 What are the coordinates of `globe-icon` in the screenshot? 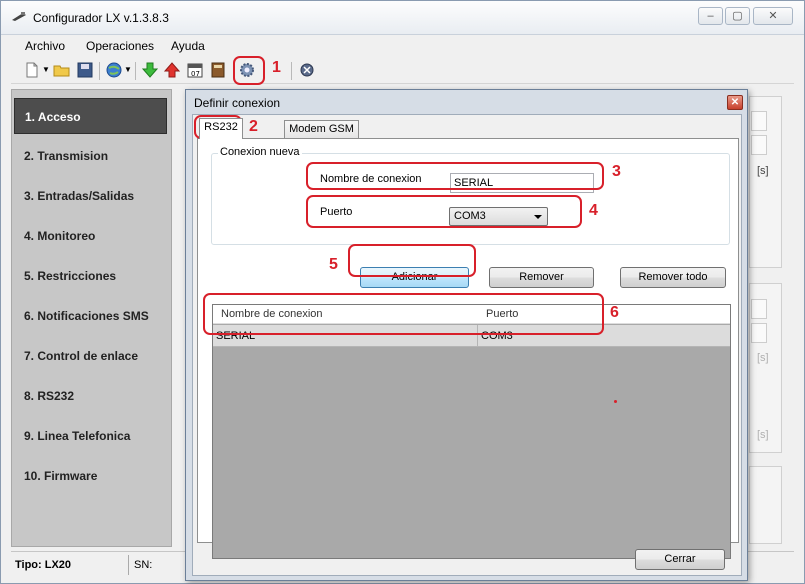 It's located at (114, 70).